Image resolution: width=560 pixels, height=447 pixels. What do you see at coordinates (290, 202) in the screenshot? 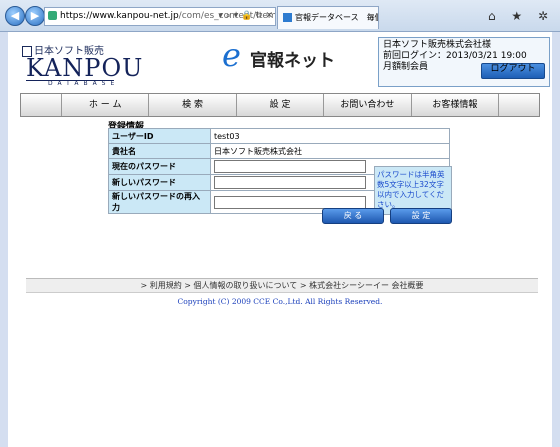
I see `confirm-password-input` at bounding box center [290, 202].